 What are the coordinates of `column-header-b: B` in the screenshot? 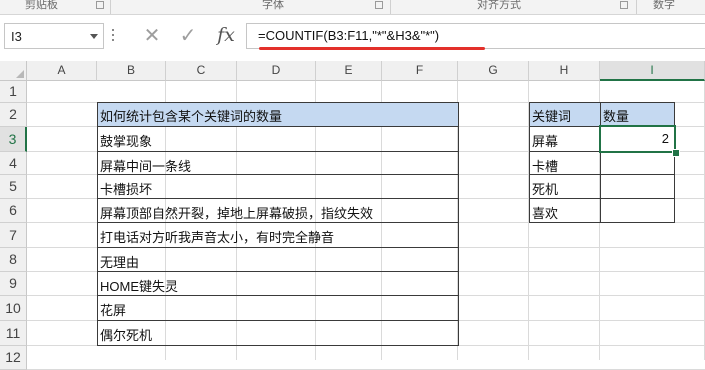 It's located at (131, 71).